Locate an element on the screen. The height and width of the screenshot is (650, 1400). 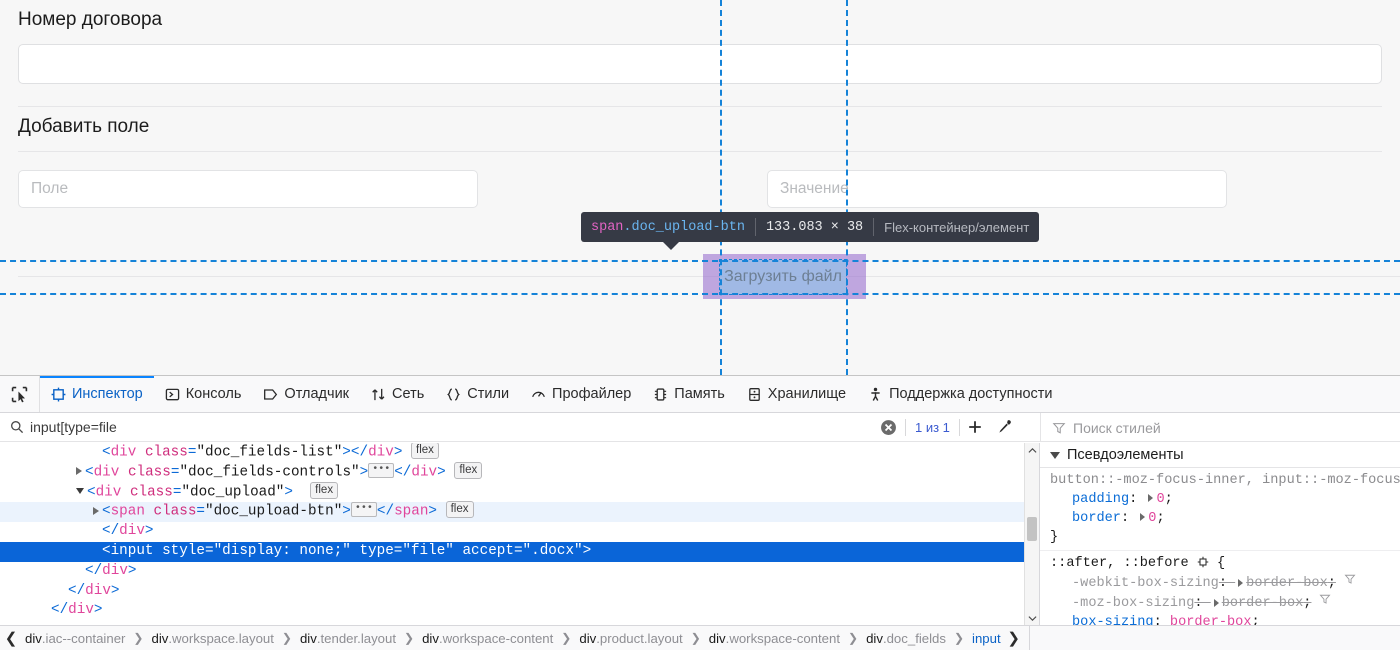
tab-debugger: Отладчик is located at coordinates (306, 394).